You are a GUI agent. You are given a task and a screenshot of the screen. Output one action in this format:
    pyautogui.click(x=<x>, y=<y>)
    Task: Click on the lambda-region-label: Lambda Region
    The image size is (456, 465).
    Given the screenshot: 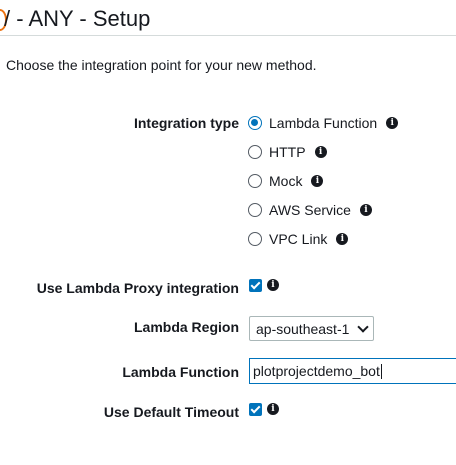 What is the action you would take?
    pyautogui.click(x=186, y=327)
    